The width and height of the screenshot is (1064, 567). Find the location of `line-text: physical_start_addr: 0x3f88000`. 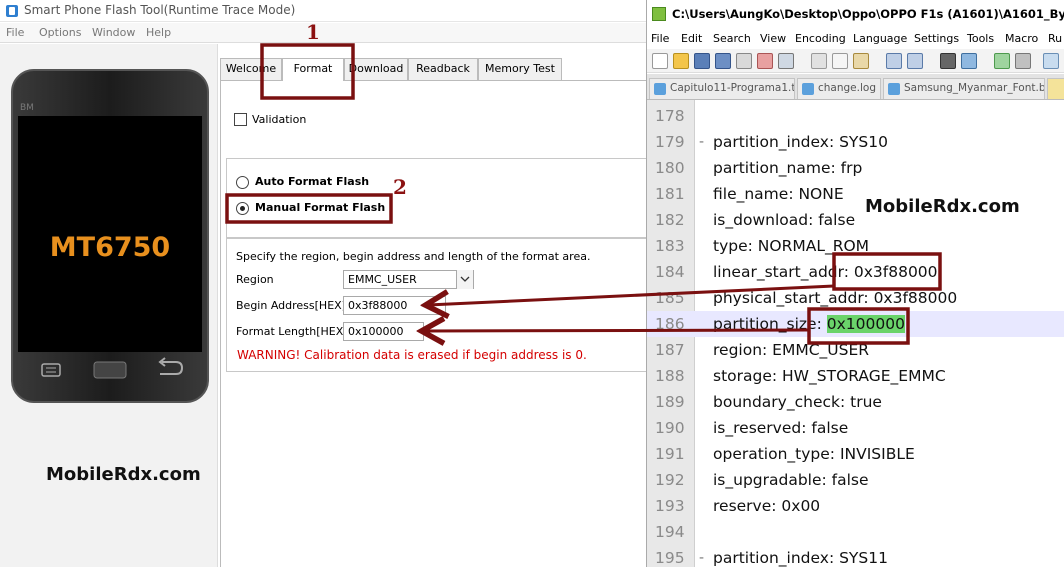

line-text: physical_start_addr: 0x3f88000 is located at coordinates (835, 298).